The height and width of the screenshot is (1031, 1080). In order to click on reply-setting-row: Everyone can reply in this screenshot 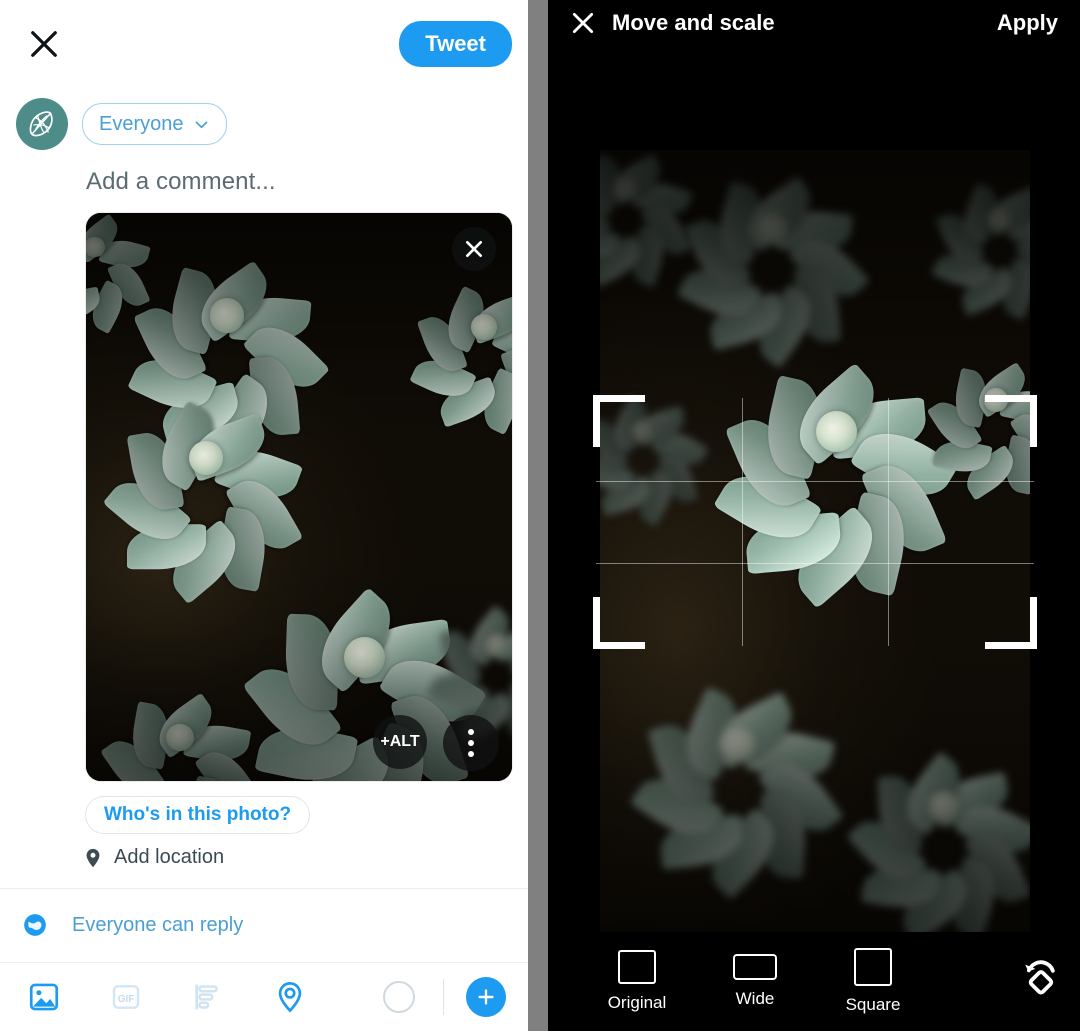, I will do `click(264, 925)`.